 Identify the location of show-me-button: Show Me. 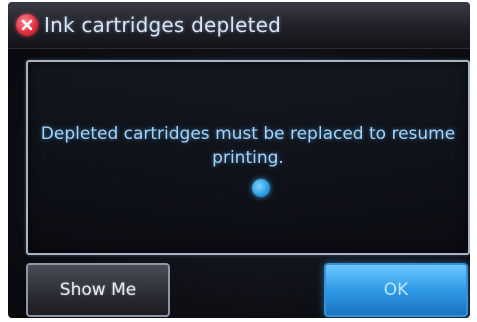
(98, 290).